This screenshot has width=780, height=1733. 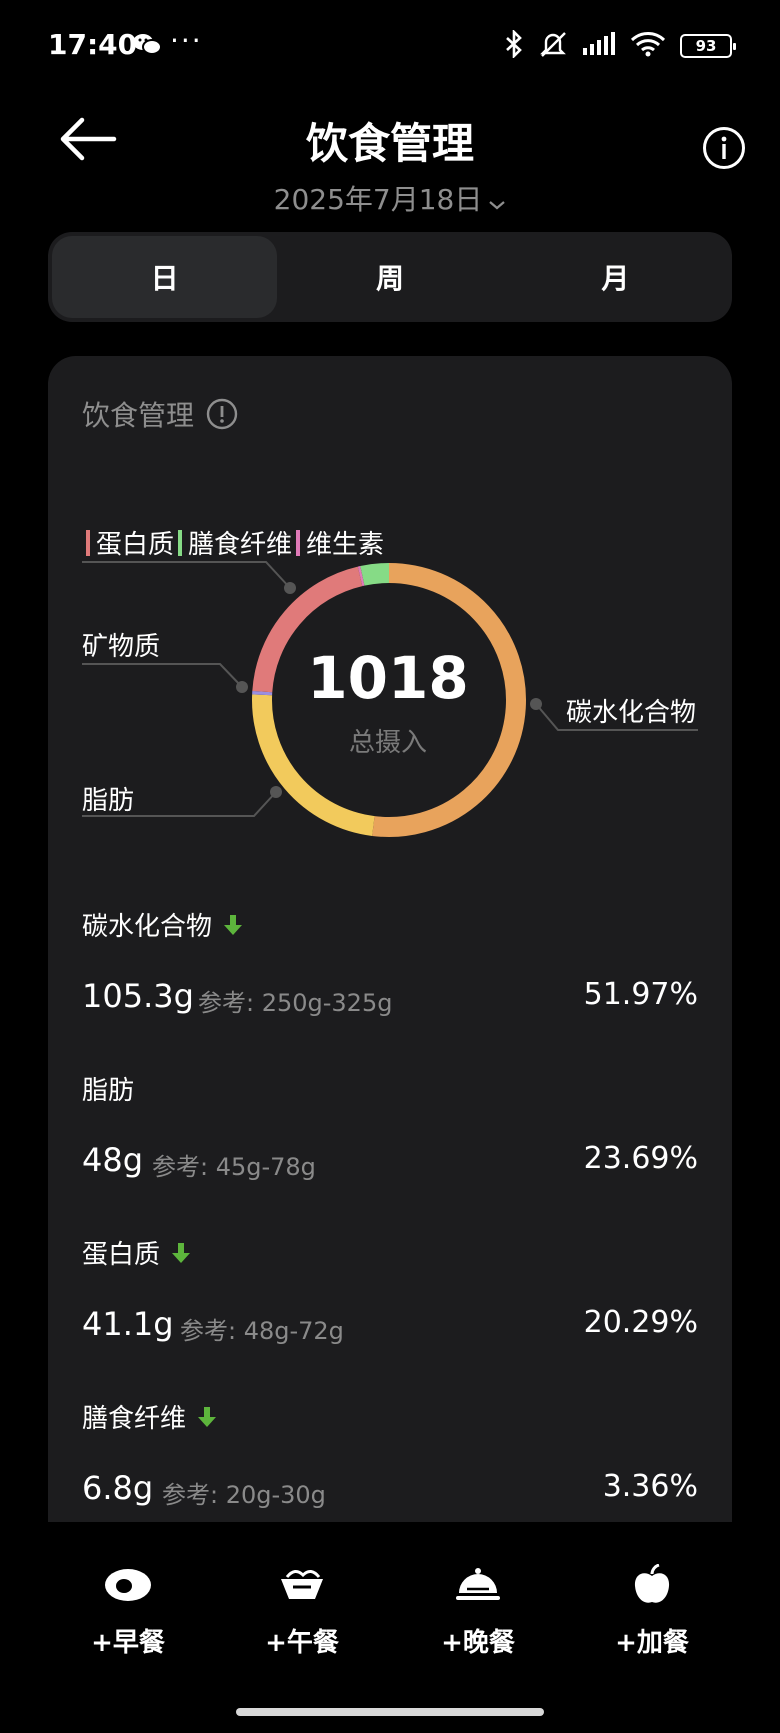 What do you see at coordinates (361, 576) in the screenshot?
I see `donut-slice-维生素` at bounding box center [361, 576].